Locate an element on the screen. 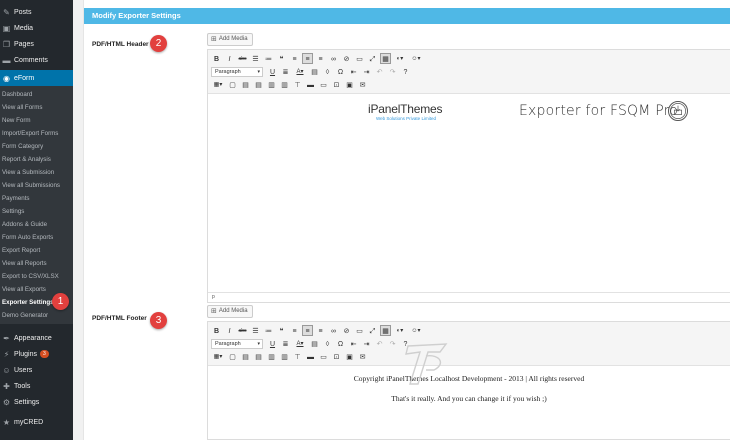  submenu-item-export-report: Export Report is located at coordinates (36, 250).